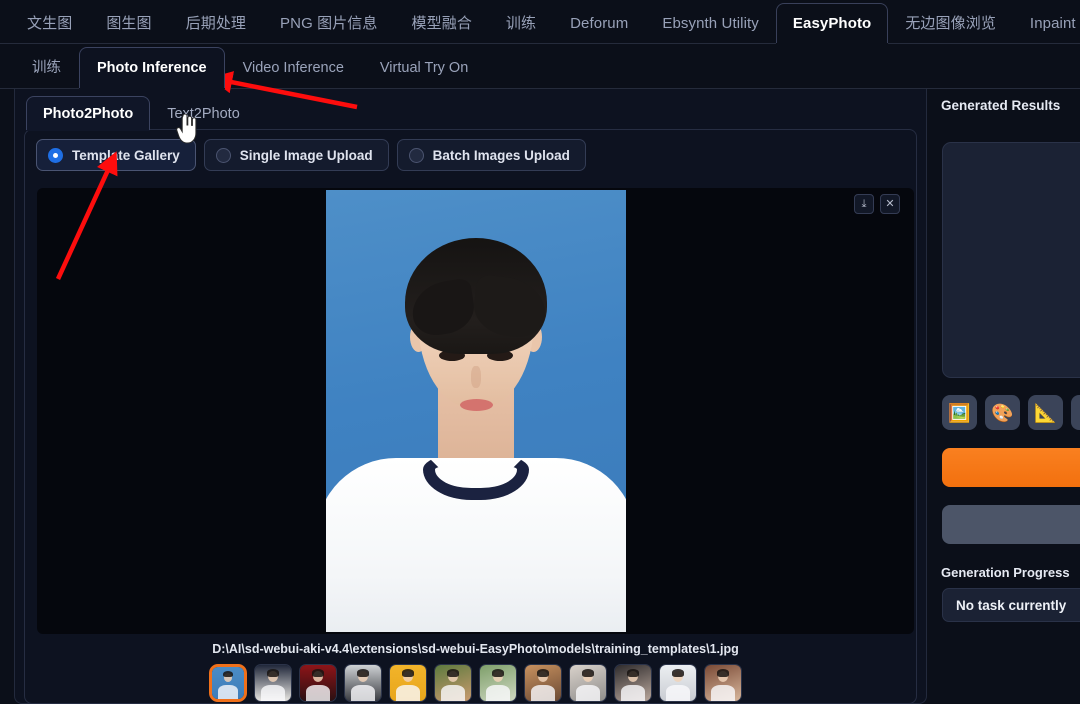  What do you see at coordinates (1011, 524) in the screenshot?
I see `stop-generation-button` at bounding box center [1011, 524].